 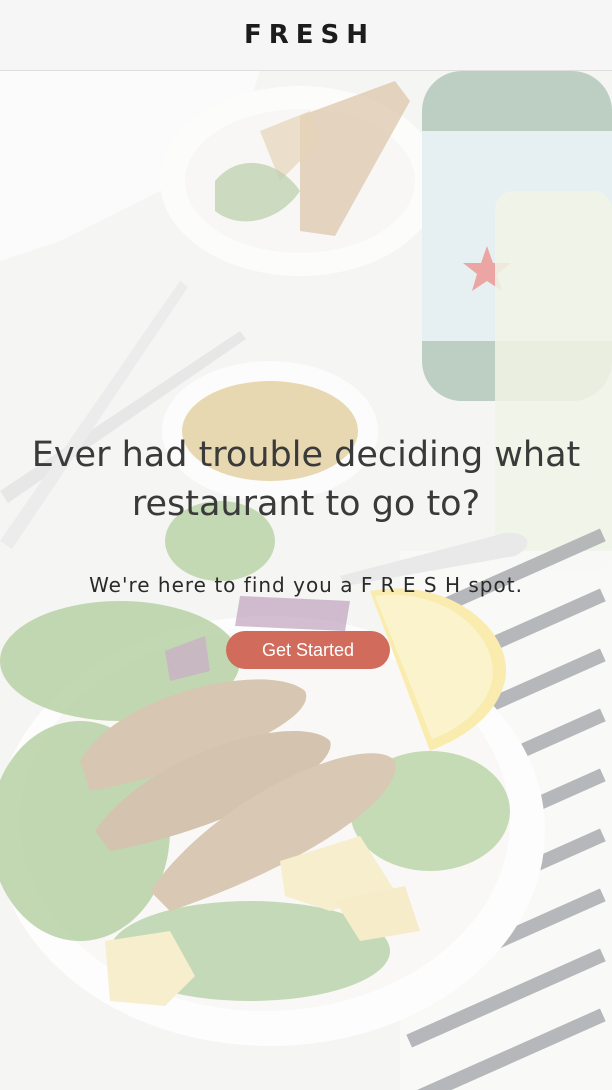 I want to click on headline-line-1: Ever had trouble deciding what, so click(x=306, y=455).